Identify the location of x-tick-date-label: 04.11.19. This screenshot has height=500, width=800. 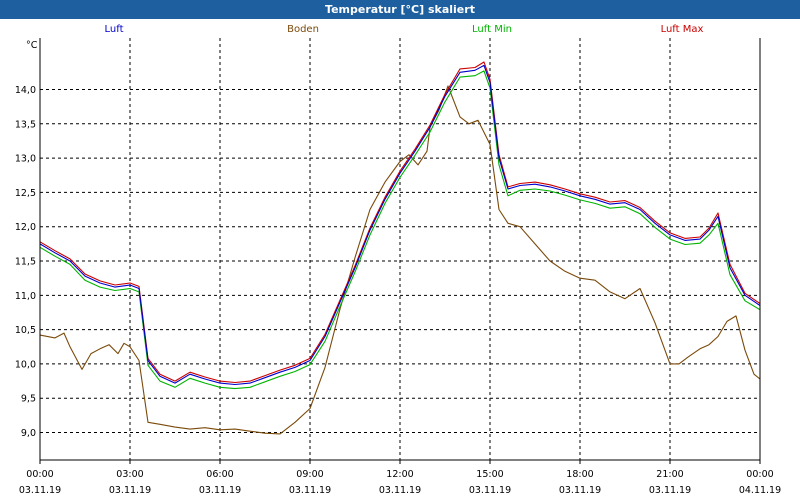
(760, 490).